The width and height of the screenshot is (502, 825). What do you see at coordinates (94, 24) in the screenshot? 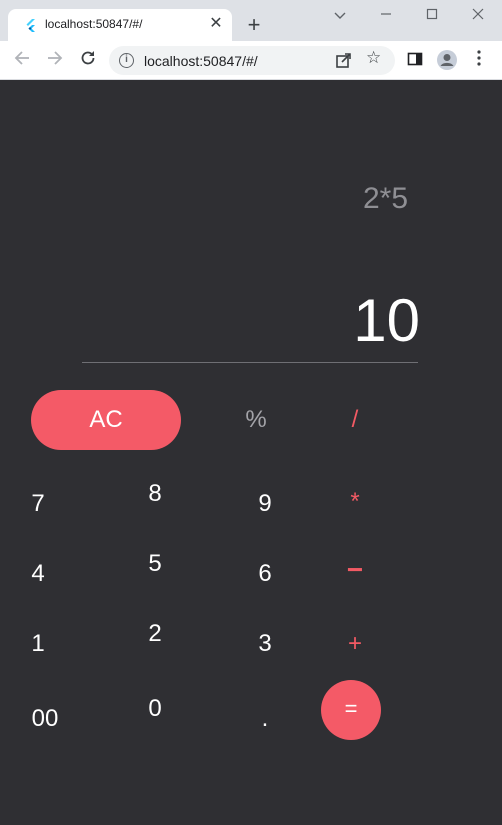
I see `tab-title: localhost:50847/#/` at bounding box center [94, 24].